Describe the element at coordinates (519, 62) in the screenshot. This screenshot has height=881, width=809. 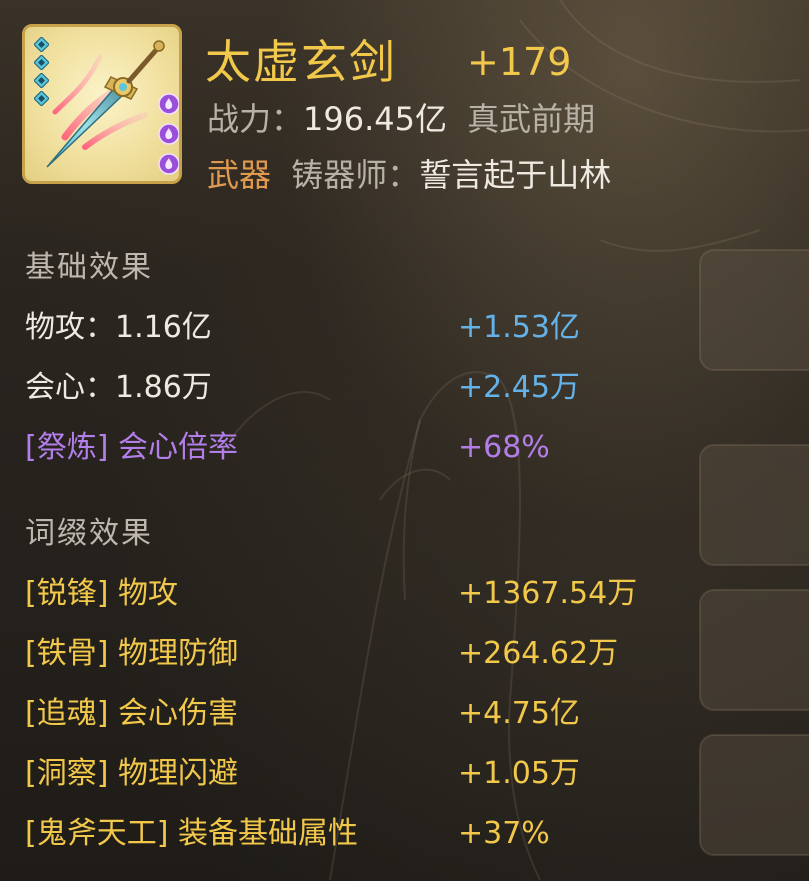
I see `item-enhance-level: +179` at that location.